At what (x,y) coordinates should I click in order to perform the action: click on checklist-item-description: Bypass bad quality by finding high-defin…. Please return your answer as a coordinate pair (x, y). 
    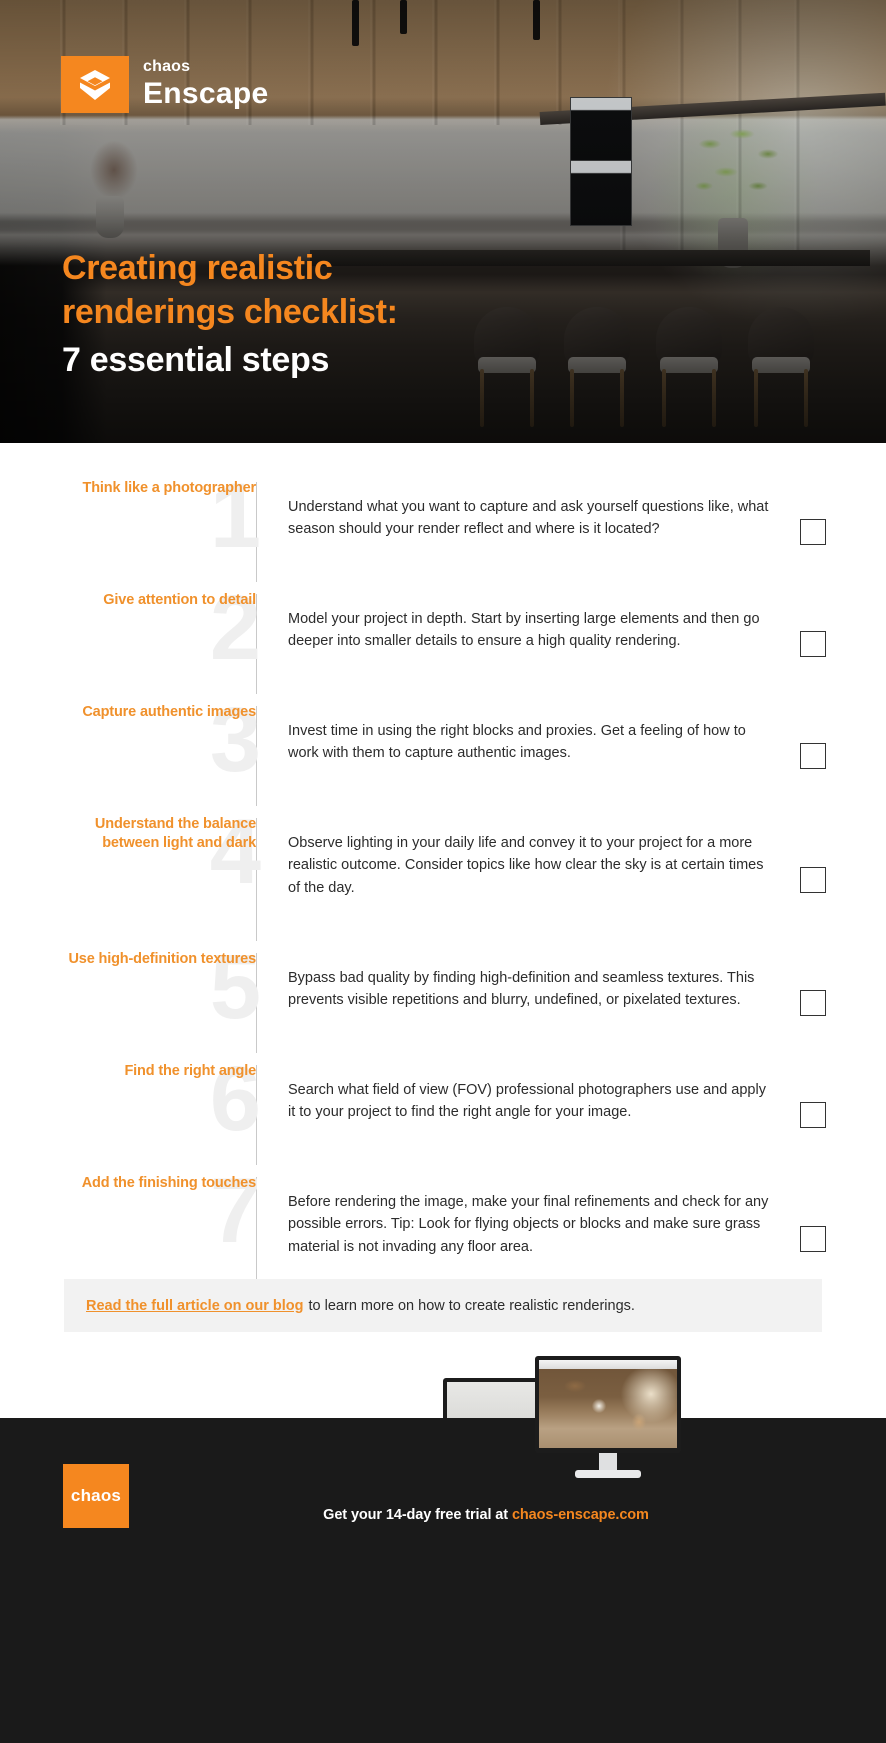
    Looking at the image, I should click on (521, 989).